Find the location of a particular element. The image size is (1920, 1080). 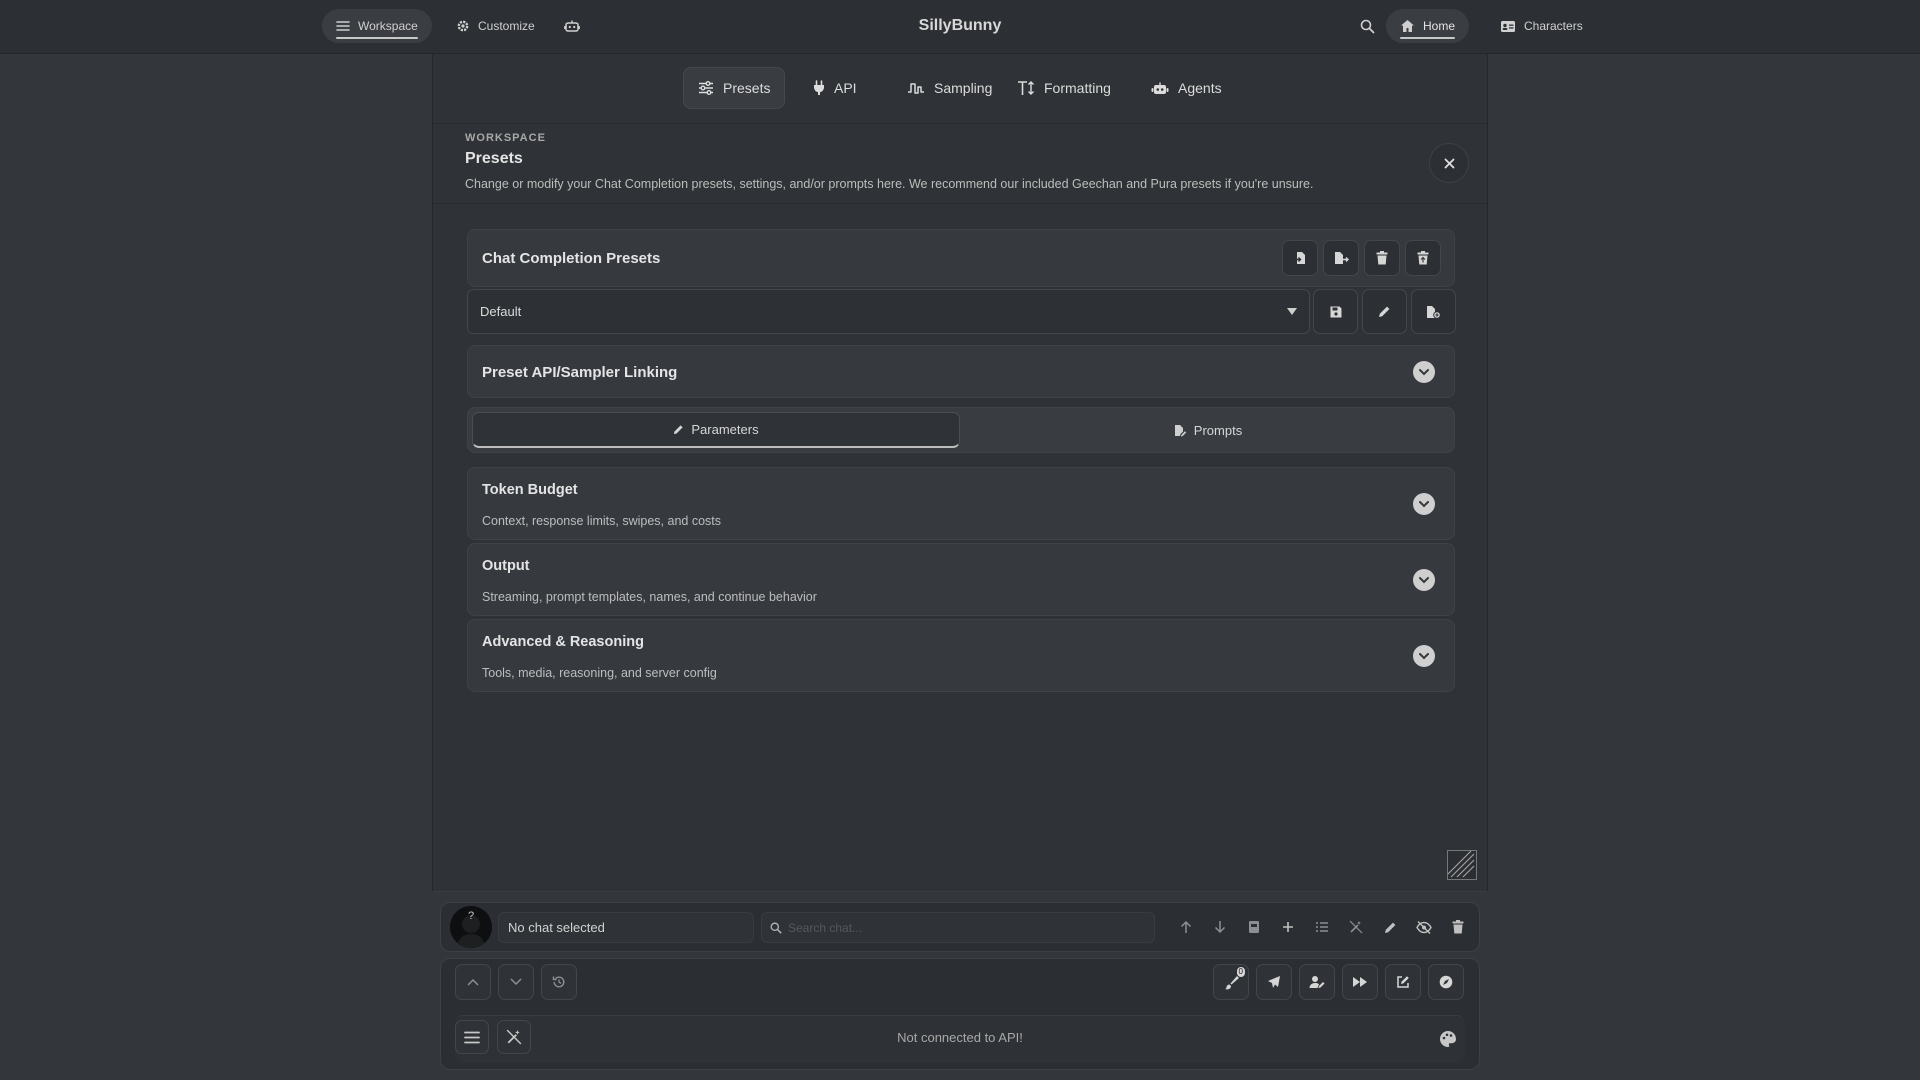

workspace-button: Workspace is located at coordinates (377, 26).